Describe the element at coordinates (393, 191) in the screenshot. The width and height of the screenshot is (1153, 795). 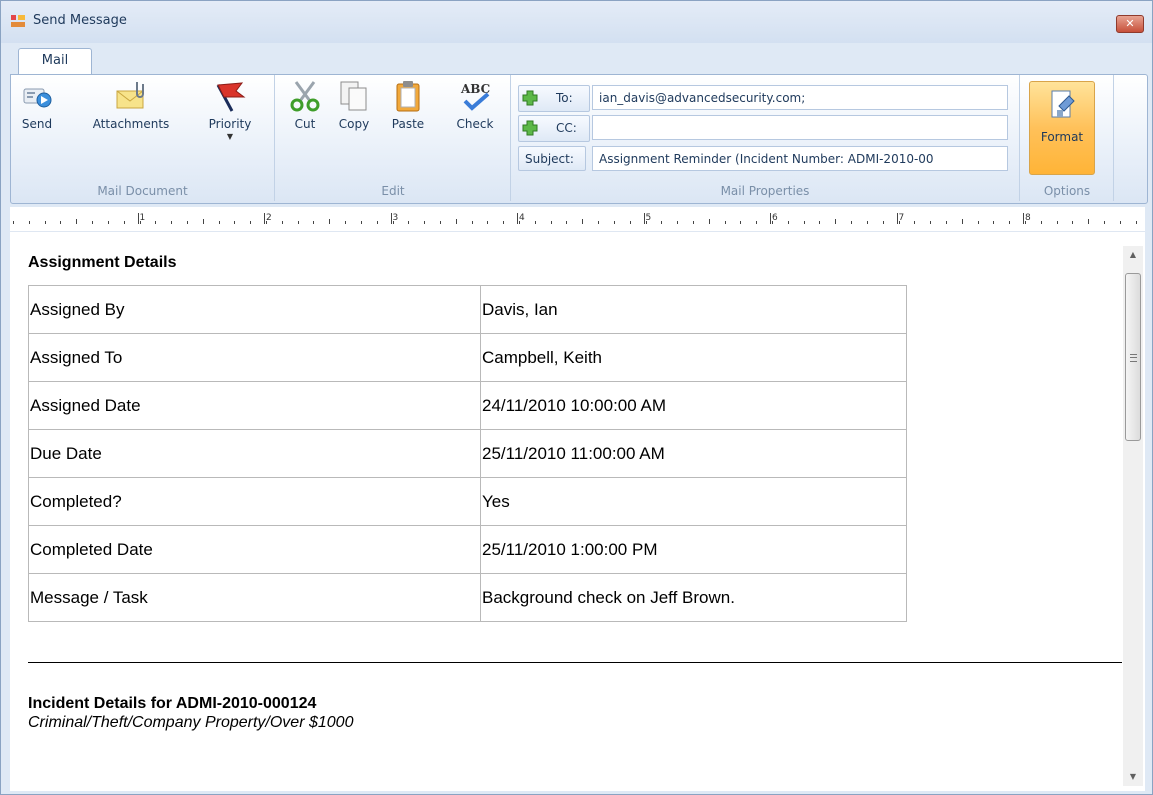
I see `group-label-edit: Edit` at that location.